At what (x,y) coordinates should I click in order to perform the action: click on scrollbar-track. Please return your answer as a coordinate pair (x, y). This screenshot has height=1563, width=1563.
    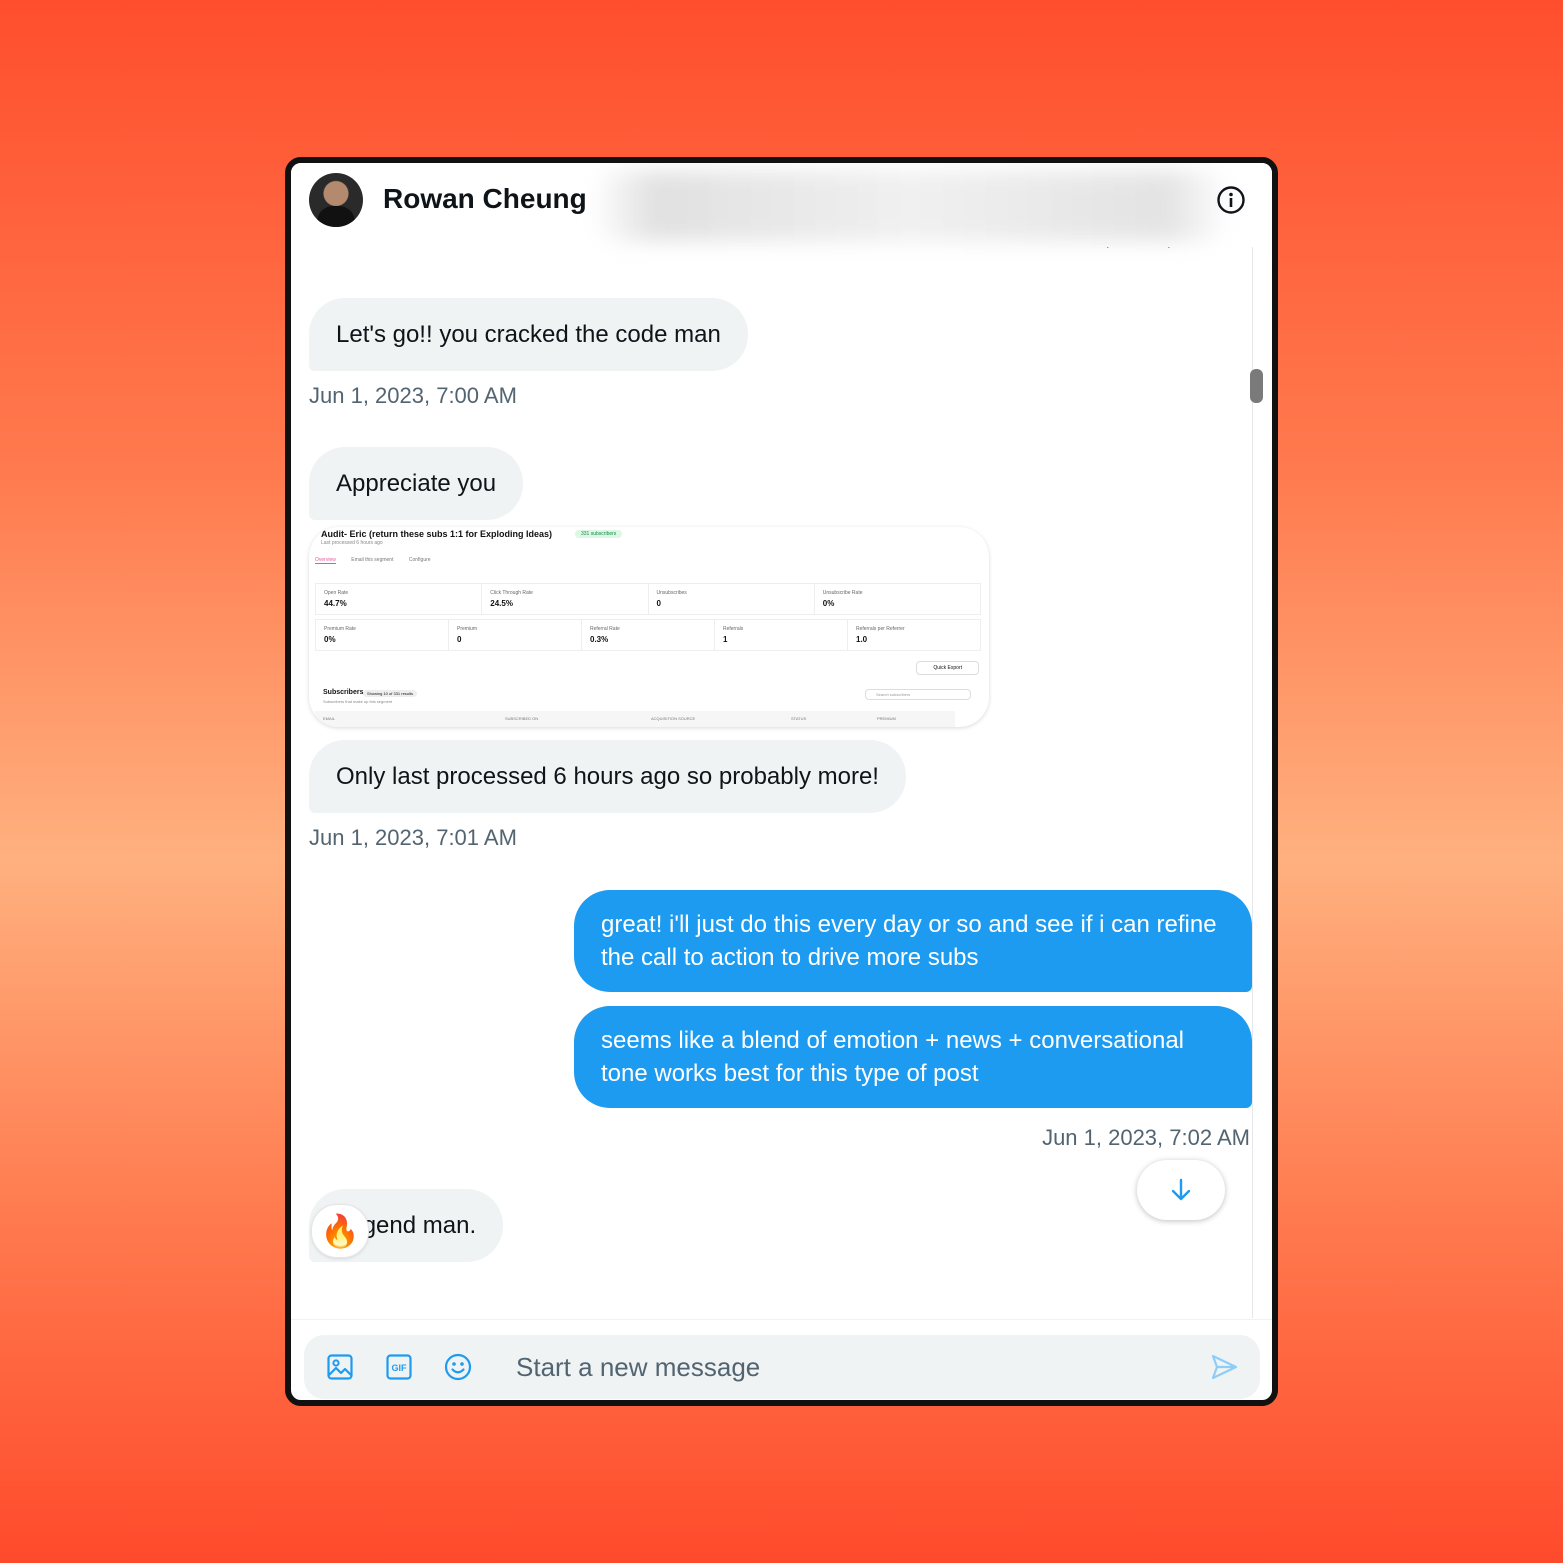
    Looking at the image, I should click on (1252, 782).